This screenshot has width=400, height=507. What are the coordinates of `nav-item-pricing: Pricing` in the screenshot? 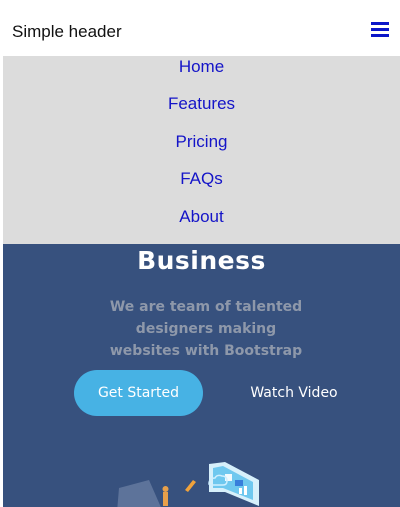 It's located at (201, 142).